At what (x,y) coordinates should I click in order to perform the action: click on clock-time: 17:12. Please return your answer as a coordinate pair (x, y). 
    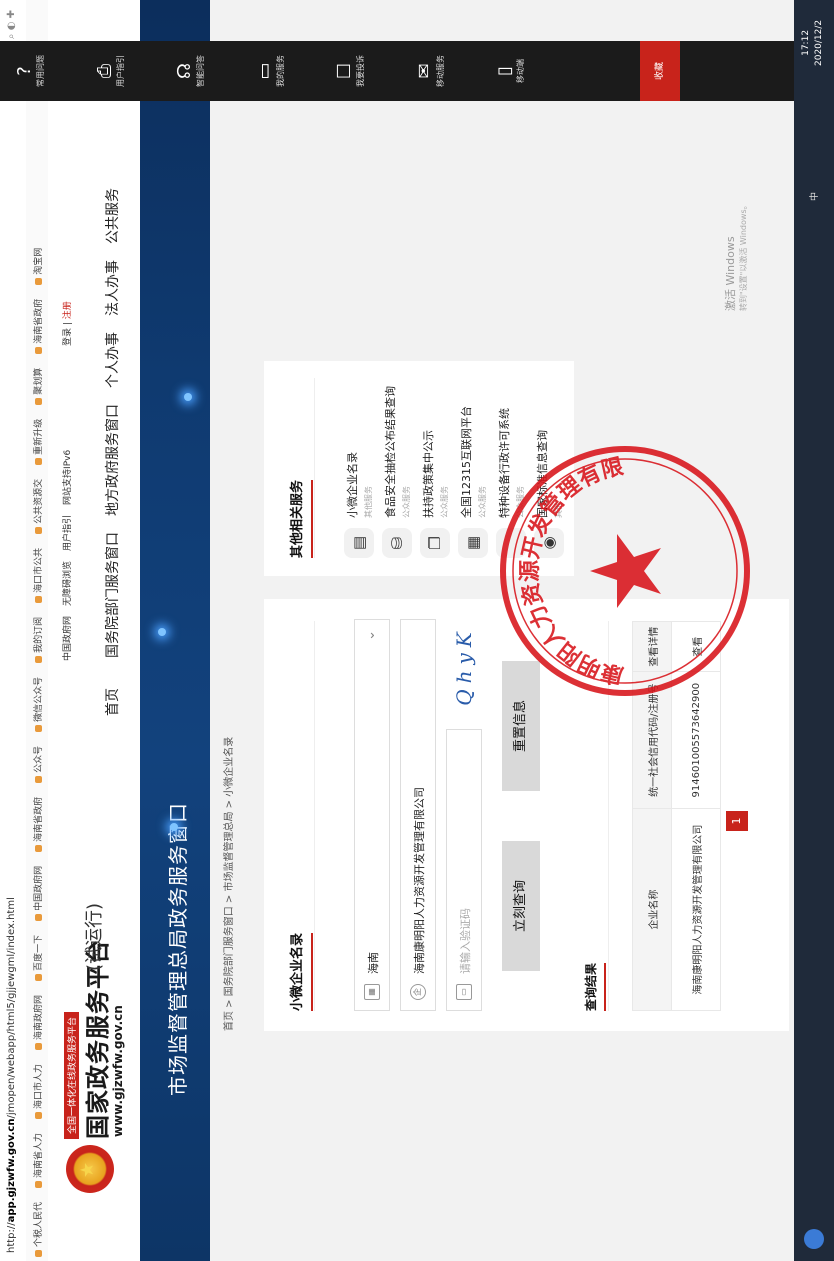
    Looking at the image, I should click on (806, 42).